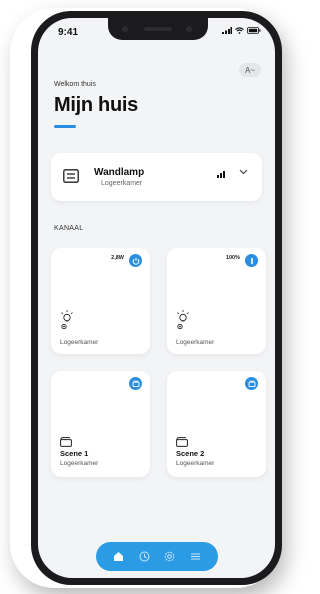  I want to click on camera-icon, so click(125, 29).